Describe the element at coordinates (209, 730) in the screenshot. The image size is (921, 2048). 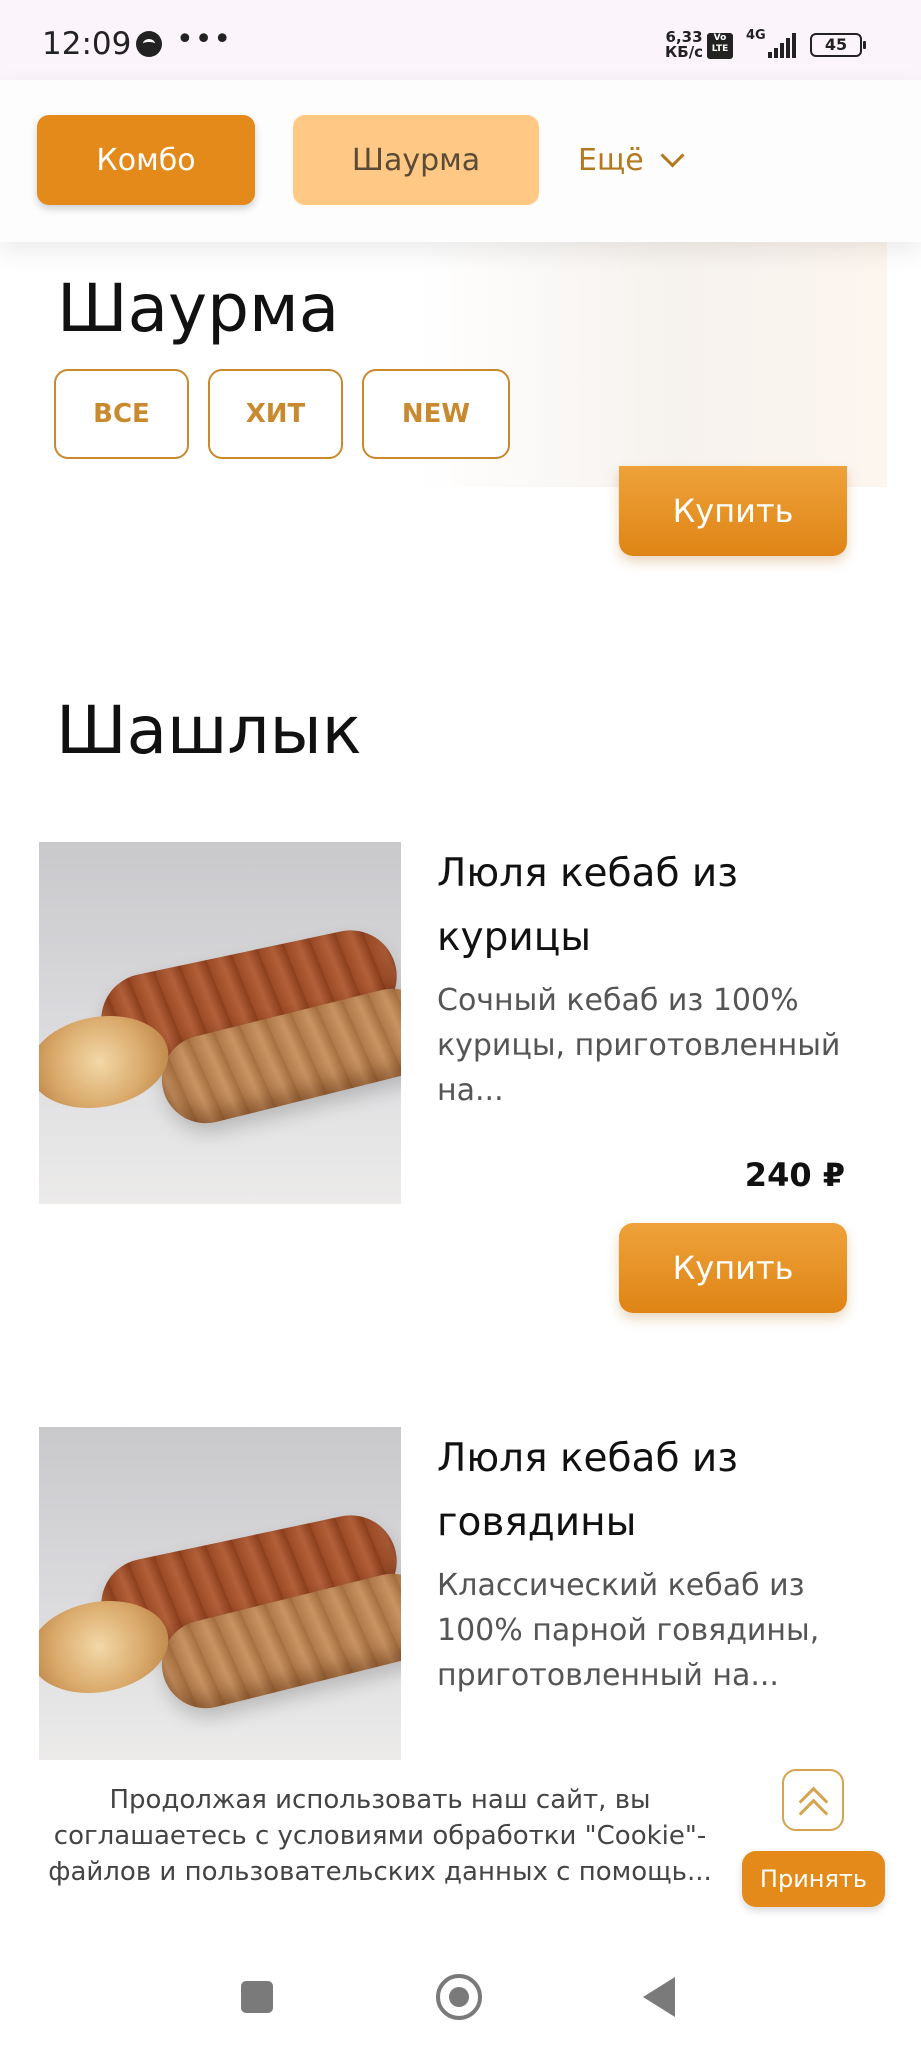
I see `shashlik-section-title: Шашлык` at that location.